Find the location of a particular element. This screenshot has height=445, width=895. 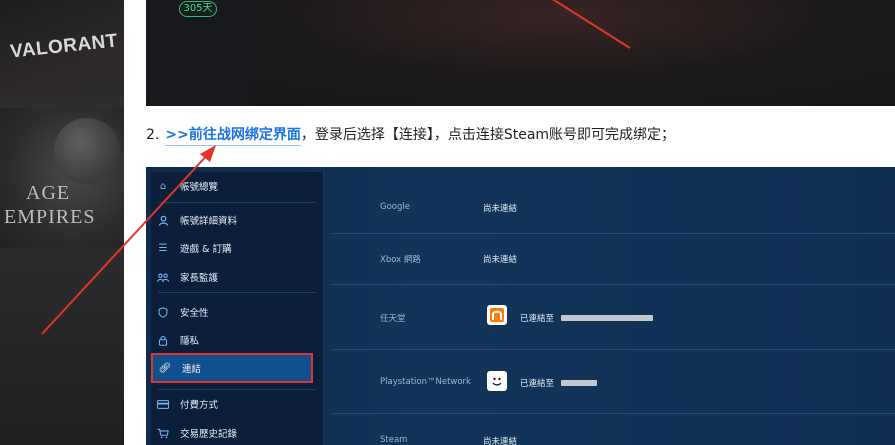

arrow-to-link is located at coordinates (126, 243).